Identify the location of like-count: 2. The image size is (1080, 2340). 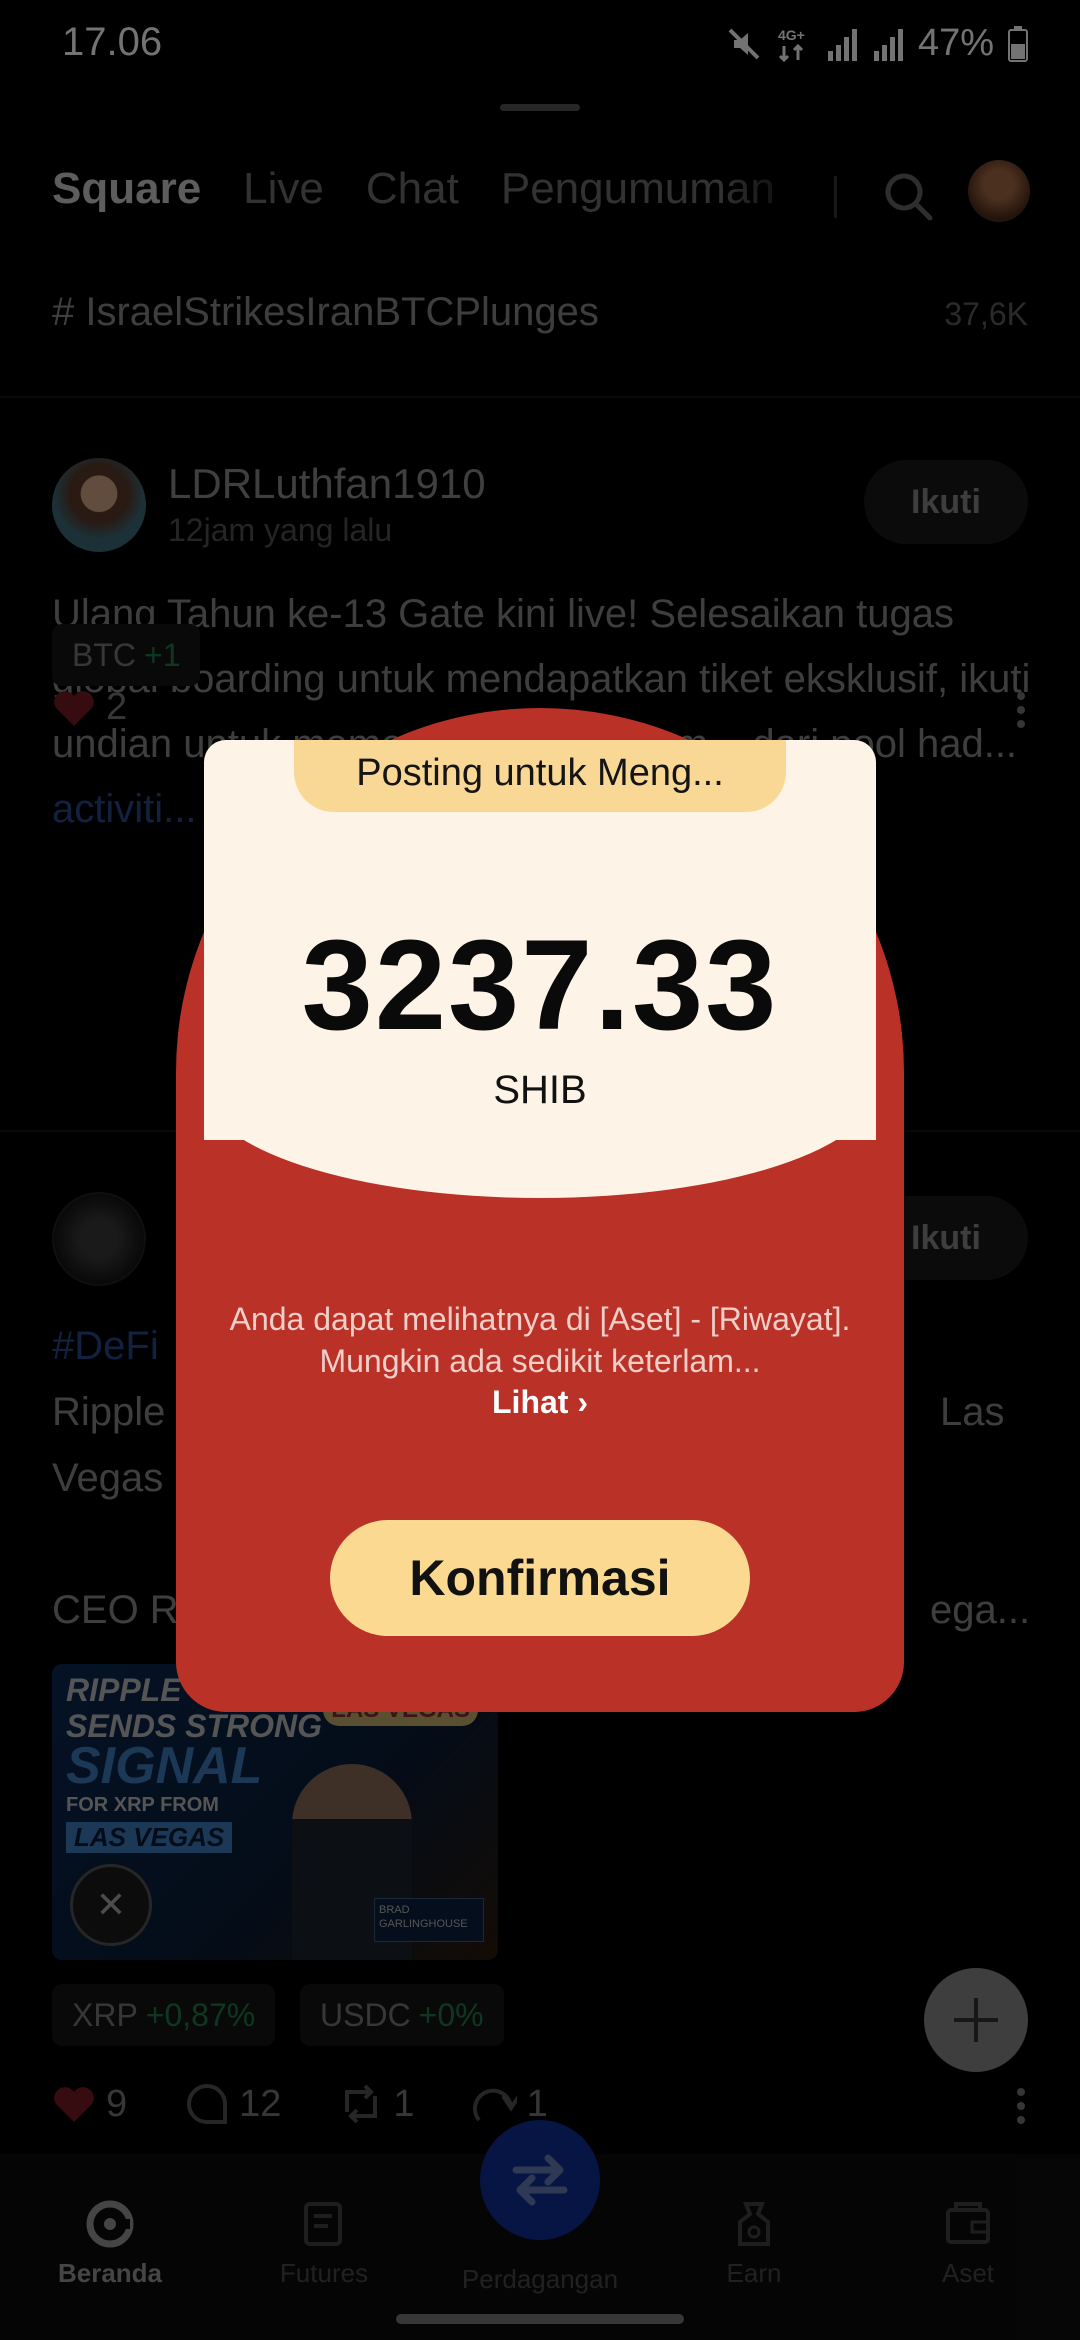
(117, 707).